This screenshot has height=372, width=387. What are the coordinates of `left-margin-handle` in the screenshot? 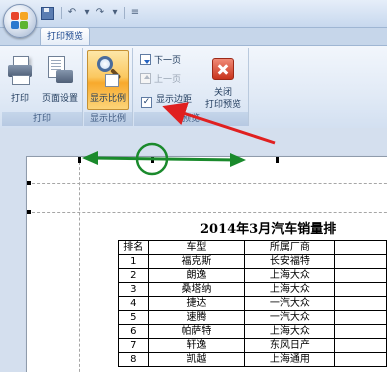 It's located at (79, 160).